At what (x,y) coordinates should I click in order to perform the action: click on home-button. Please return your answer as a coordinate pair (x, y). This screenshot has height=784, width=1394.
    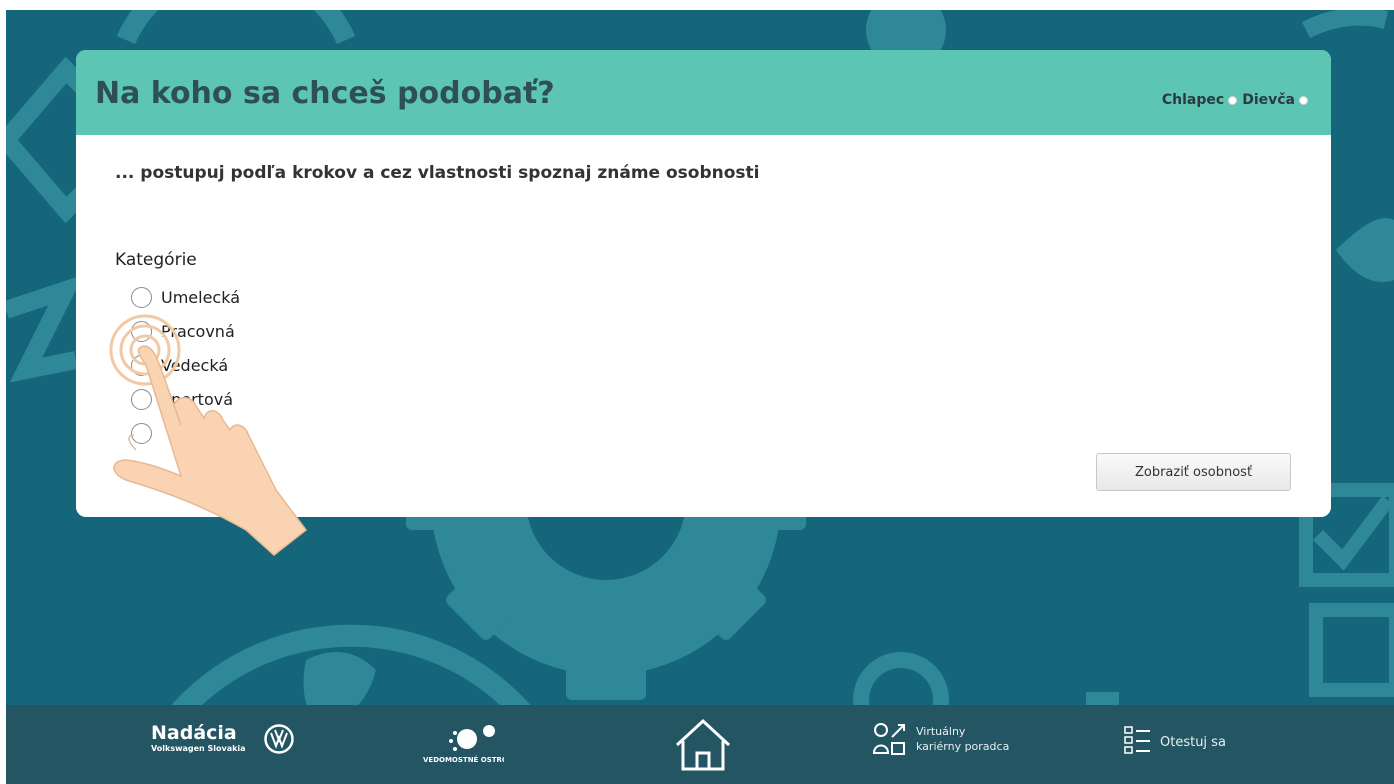
    Looking at the image, I should click on (703, 745).